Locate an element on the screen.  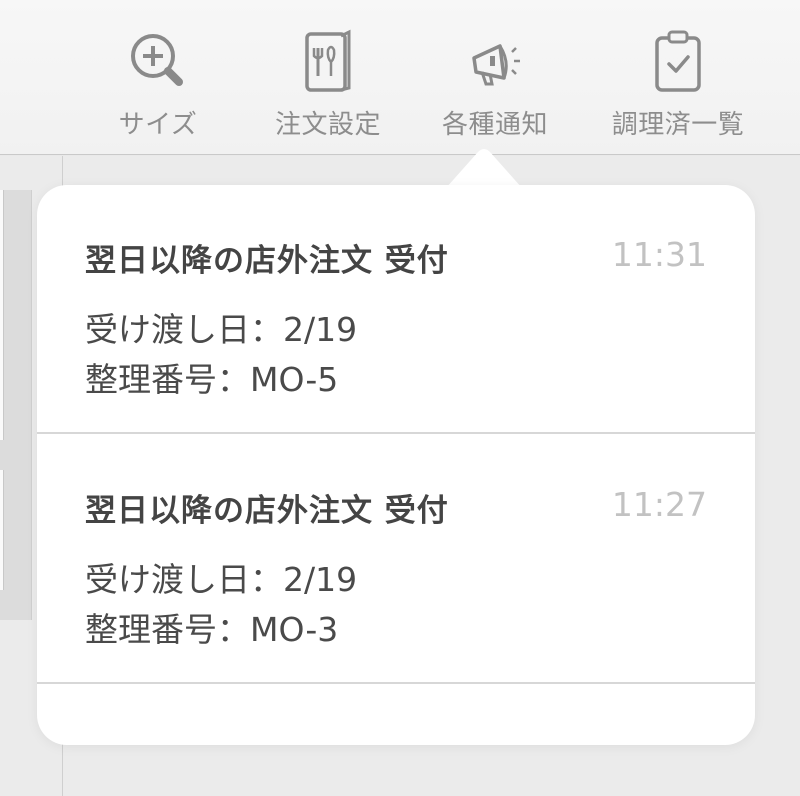
zoom-in-icon is located at coordinates (158, 63).